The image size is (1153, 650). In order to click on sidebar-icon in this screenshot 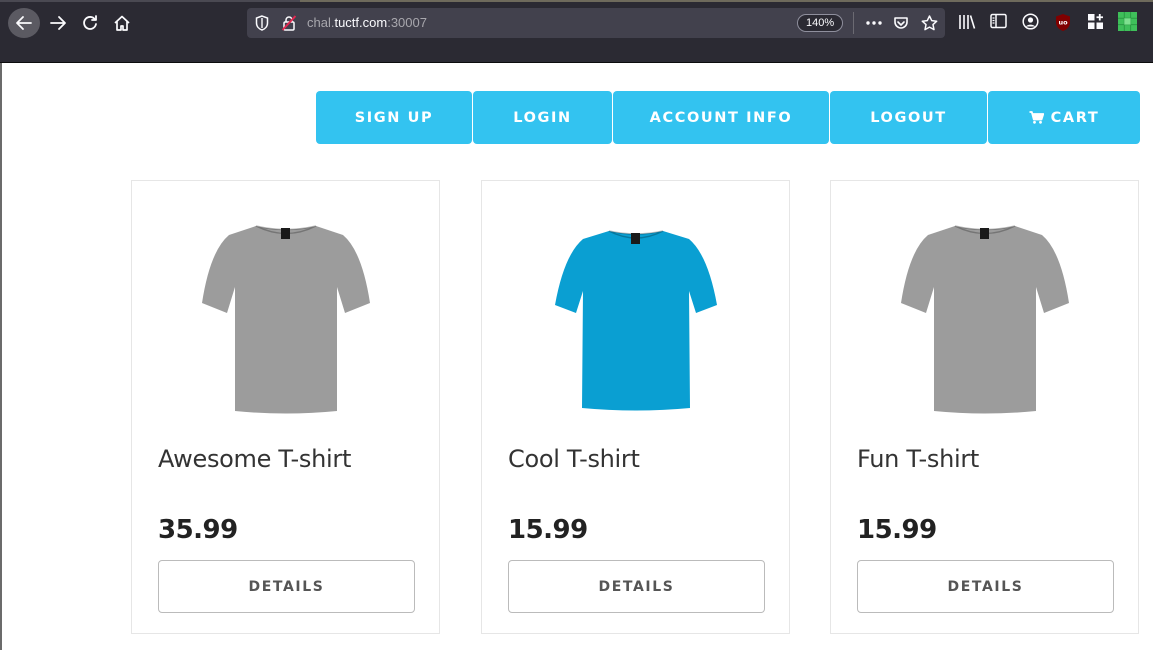, I will do `click(998, 21)`.